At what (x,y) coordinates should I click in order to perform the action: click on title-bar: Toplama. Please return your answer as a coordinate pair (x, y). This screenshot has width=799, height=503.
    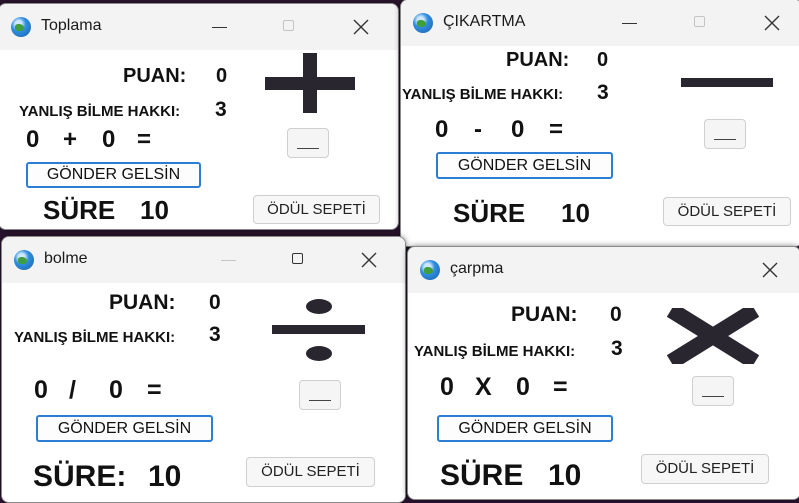
    Looking at the image, I should click on (199, 27).